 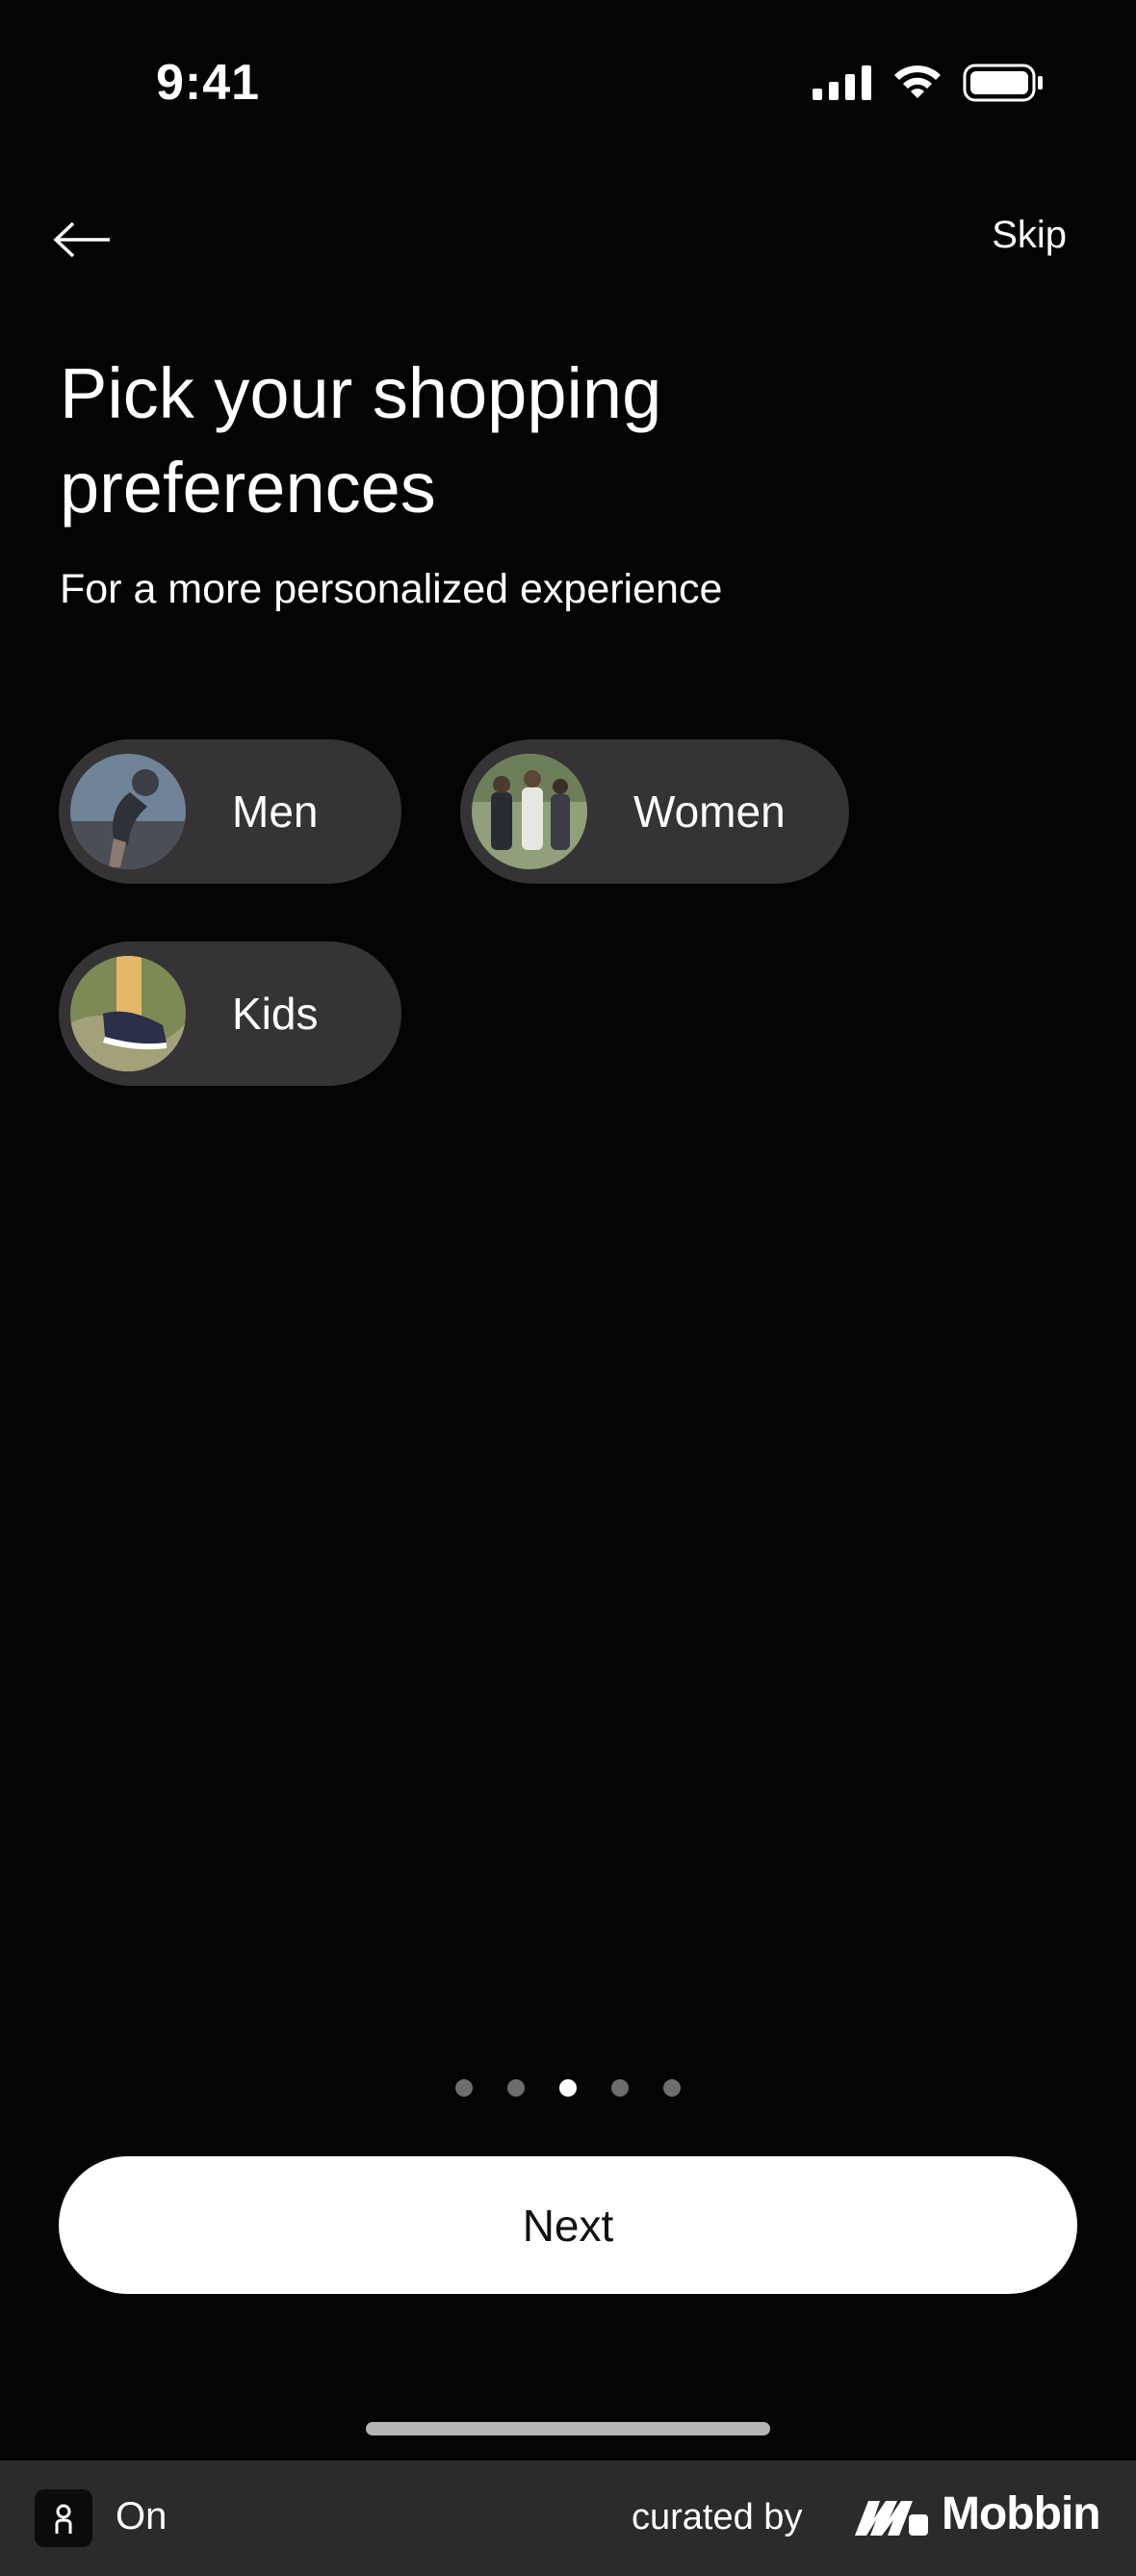 What do you see at coordinates (128, 812) in the screenshot?
I see `men-avatar` at bounding box center [128, 812].